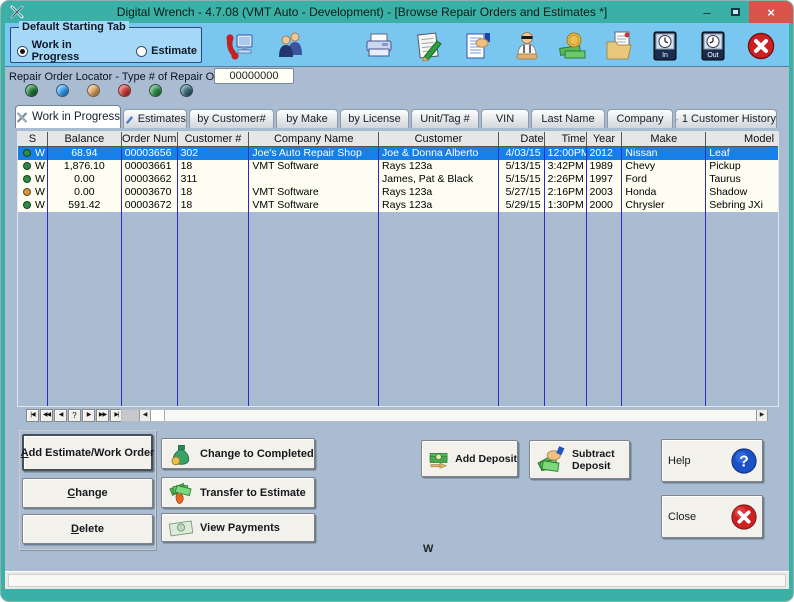 This screenshot has width=794, height=602. What do you see at coordinates (505, 118) in the screenshot?
I see `tab-vin: VIN` at bounding box center [505, 118].